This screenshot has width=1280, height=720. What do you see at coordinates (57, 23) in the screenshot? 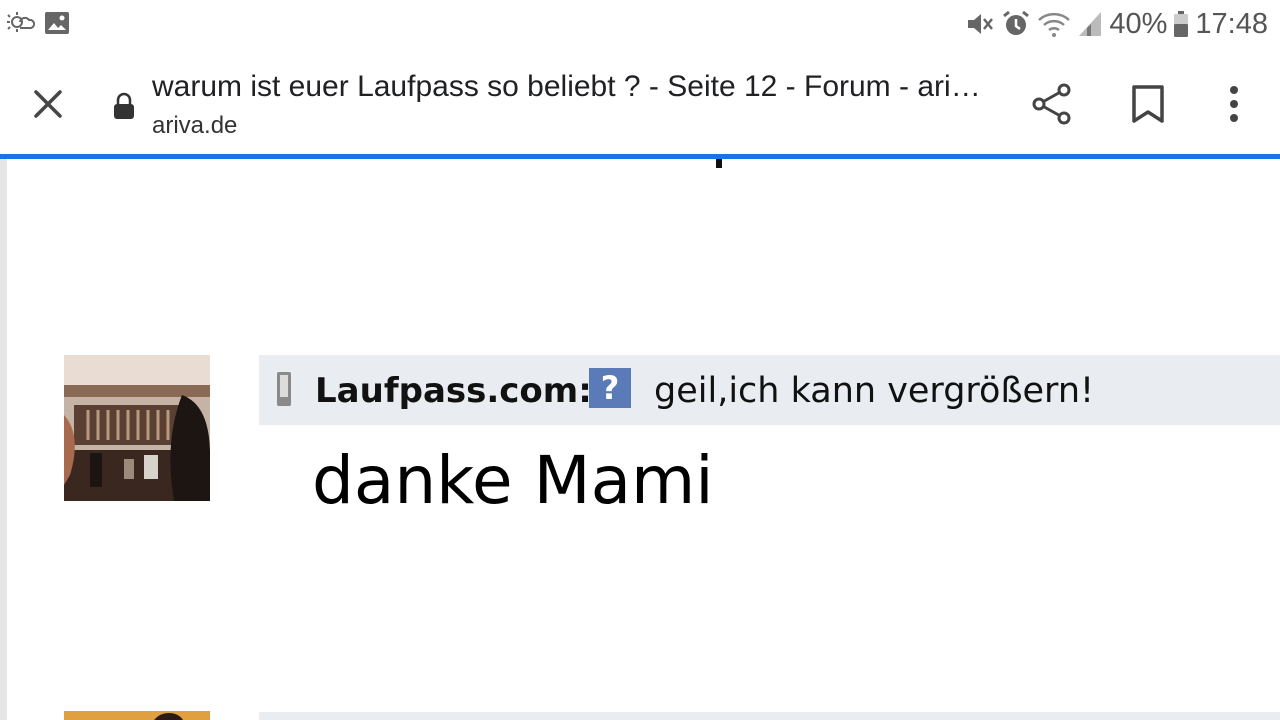
I see `image-icon` at bounding box center [57, 23].